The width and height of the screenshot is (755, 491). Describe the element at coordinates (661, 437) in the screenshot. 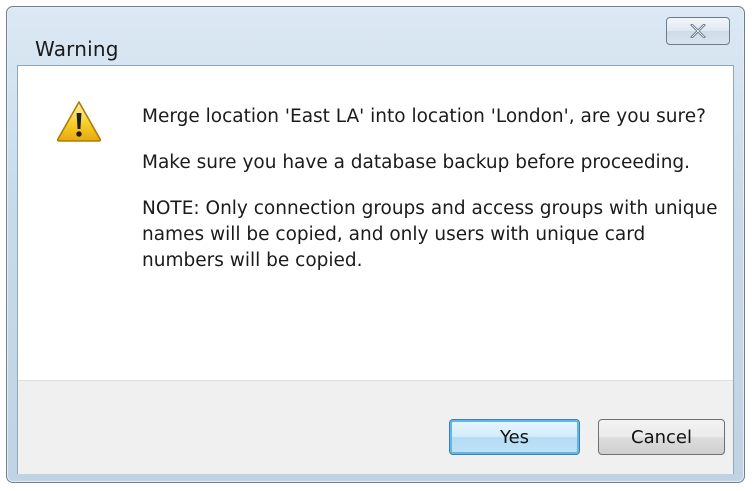

I see `cancel-button: Cancel` at that location.